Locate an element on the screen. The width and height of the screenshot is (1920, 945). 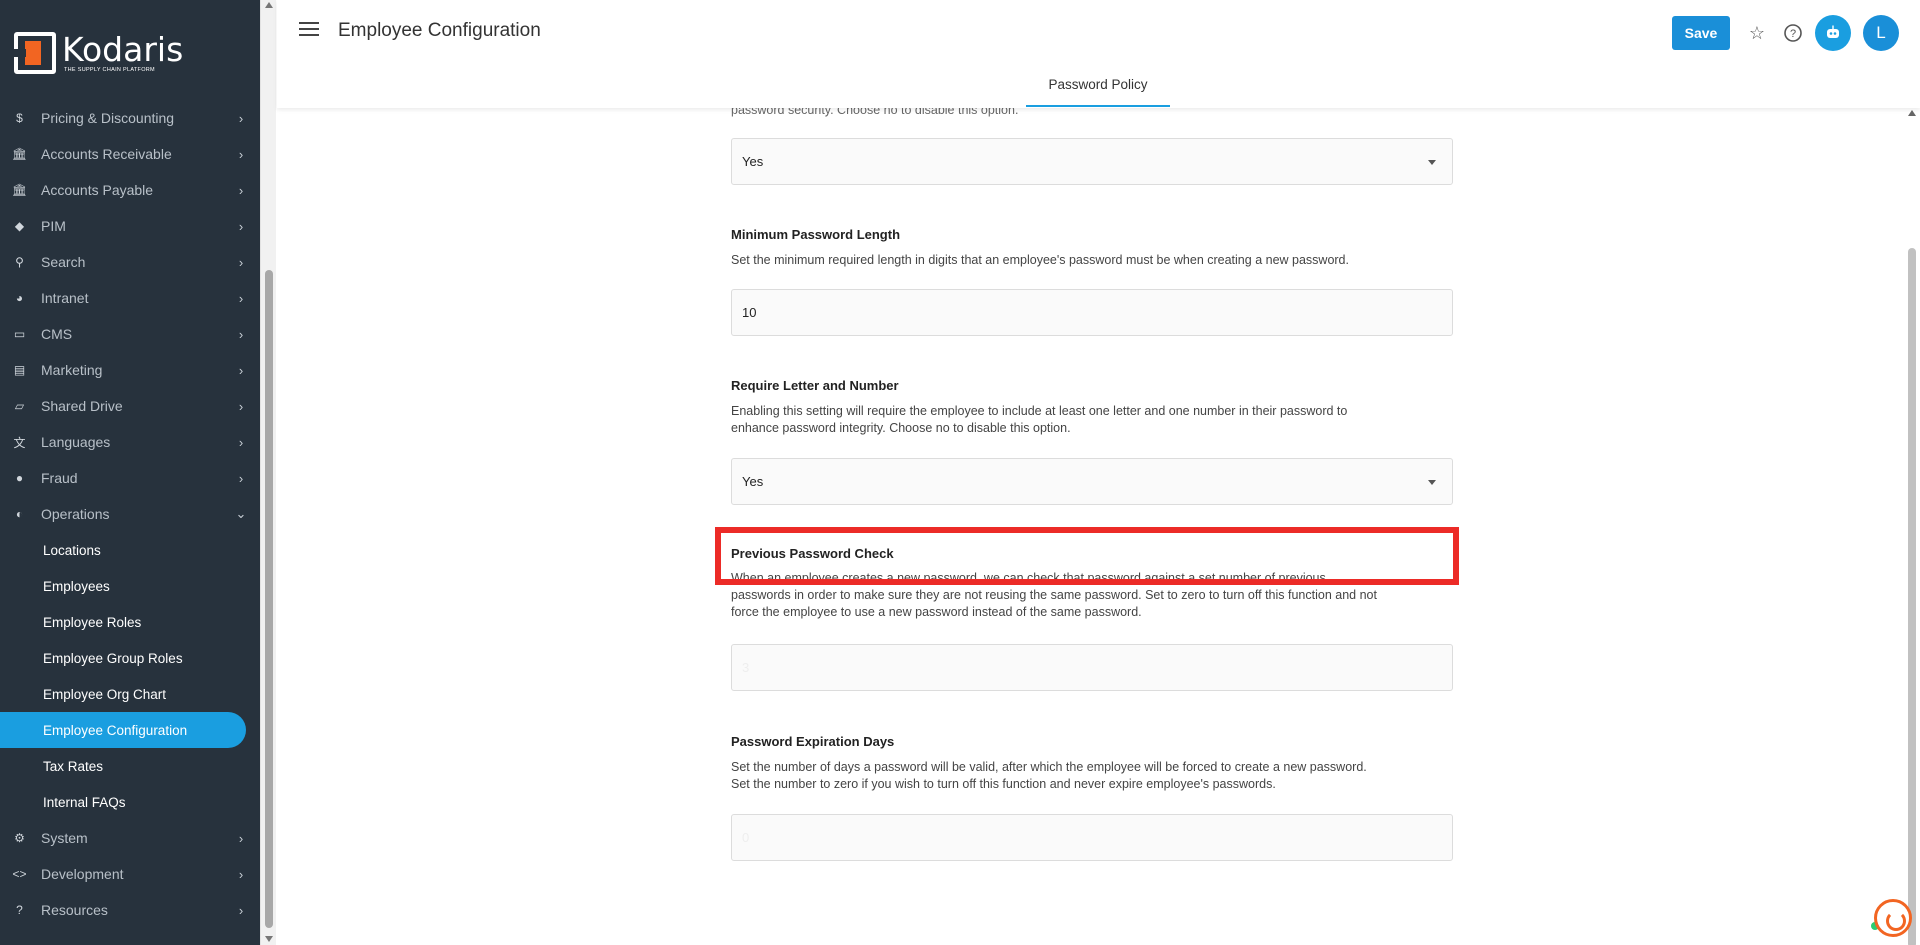
input-value: 0 is located at coordinates (746, 837).